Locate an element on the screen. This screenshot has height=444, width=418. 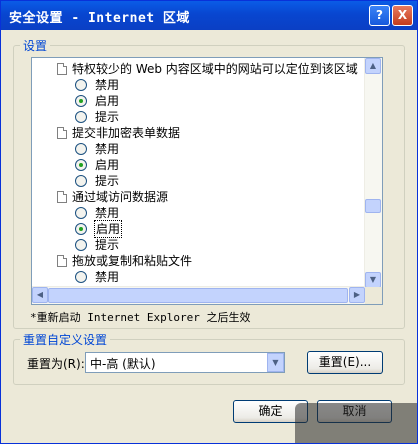
scroll-up-button: ▲ is located at coordinates (373, 66).